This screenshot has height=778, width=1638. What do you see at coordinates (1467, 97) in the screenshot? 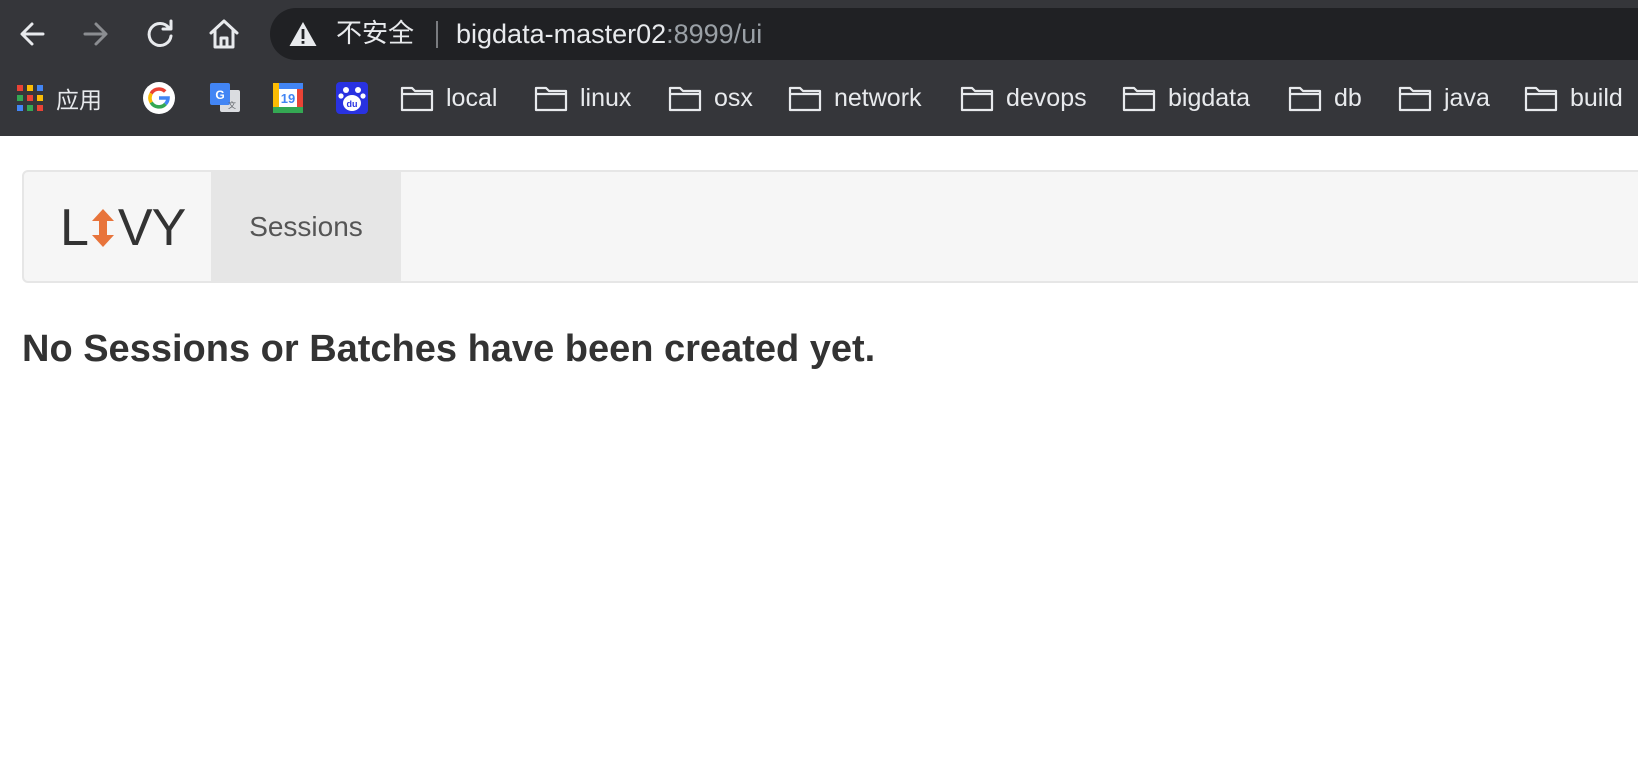
I see `bookmark-label: java` at bounding box center [1467, 97].